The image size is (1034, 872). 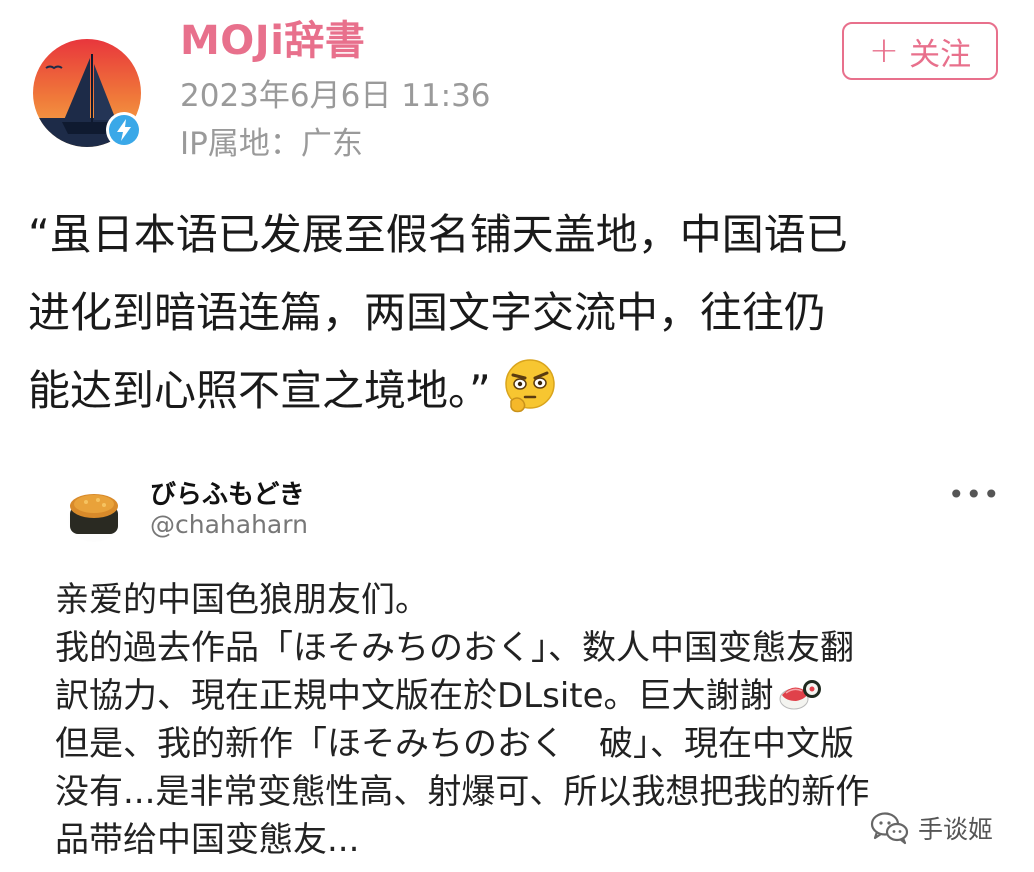 What do you see at coordinates (427, 312) in the screenshot?
I see `post-text-line: 进化到暗语连篇，两国文字交流中，往往仍` at bounding box center [427, 312].